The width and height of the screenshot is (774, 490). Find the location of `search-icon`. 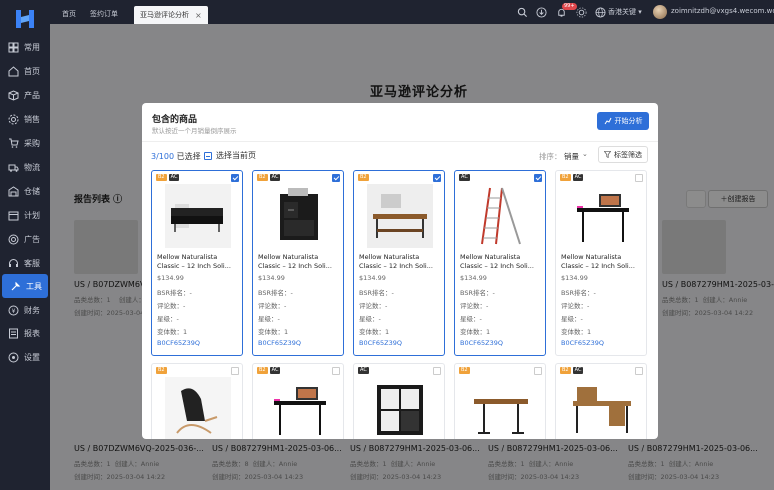

search-icon is located at coordinates (522, 12).